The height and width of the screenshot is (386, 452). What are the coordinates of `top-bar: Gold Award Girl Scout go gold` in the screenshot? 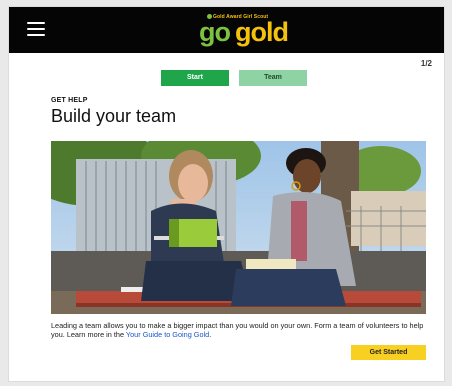 It's located at (226, 30).